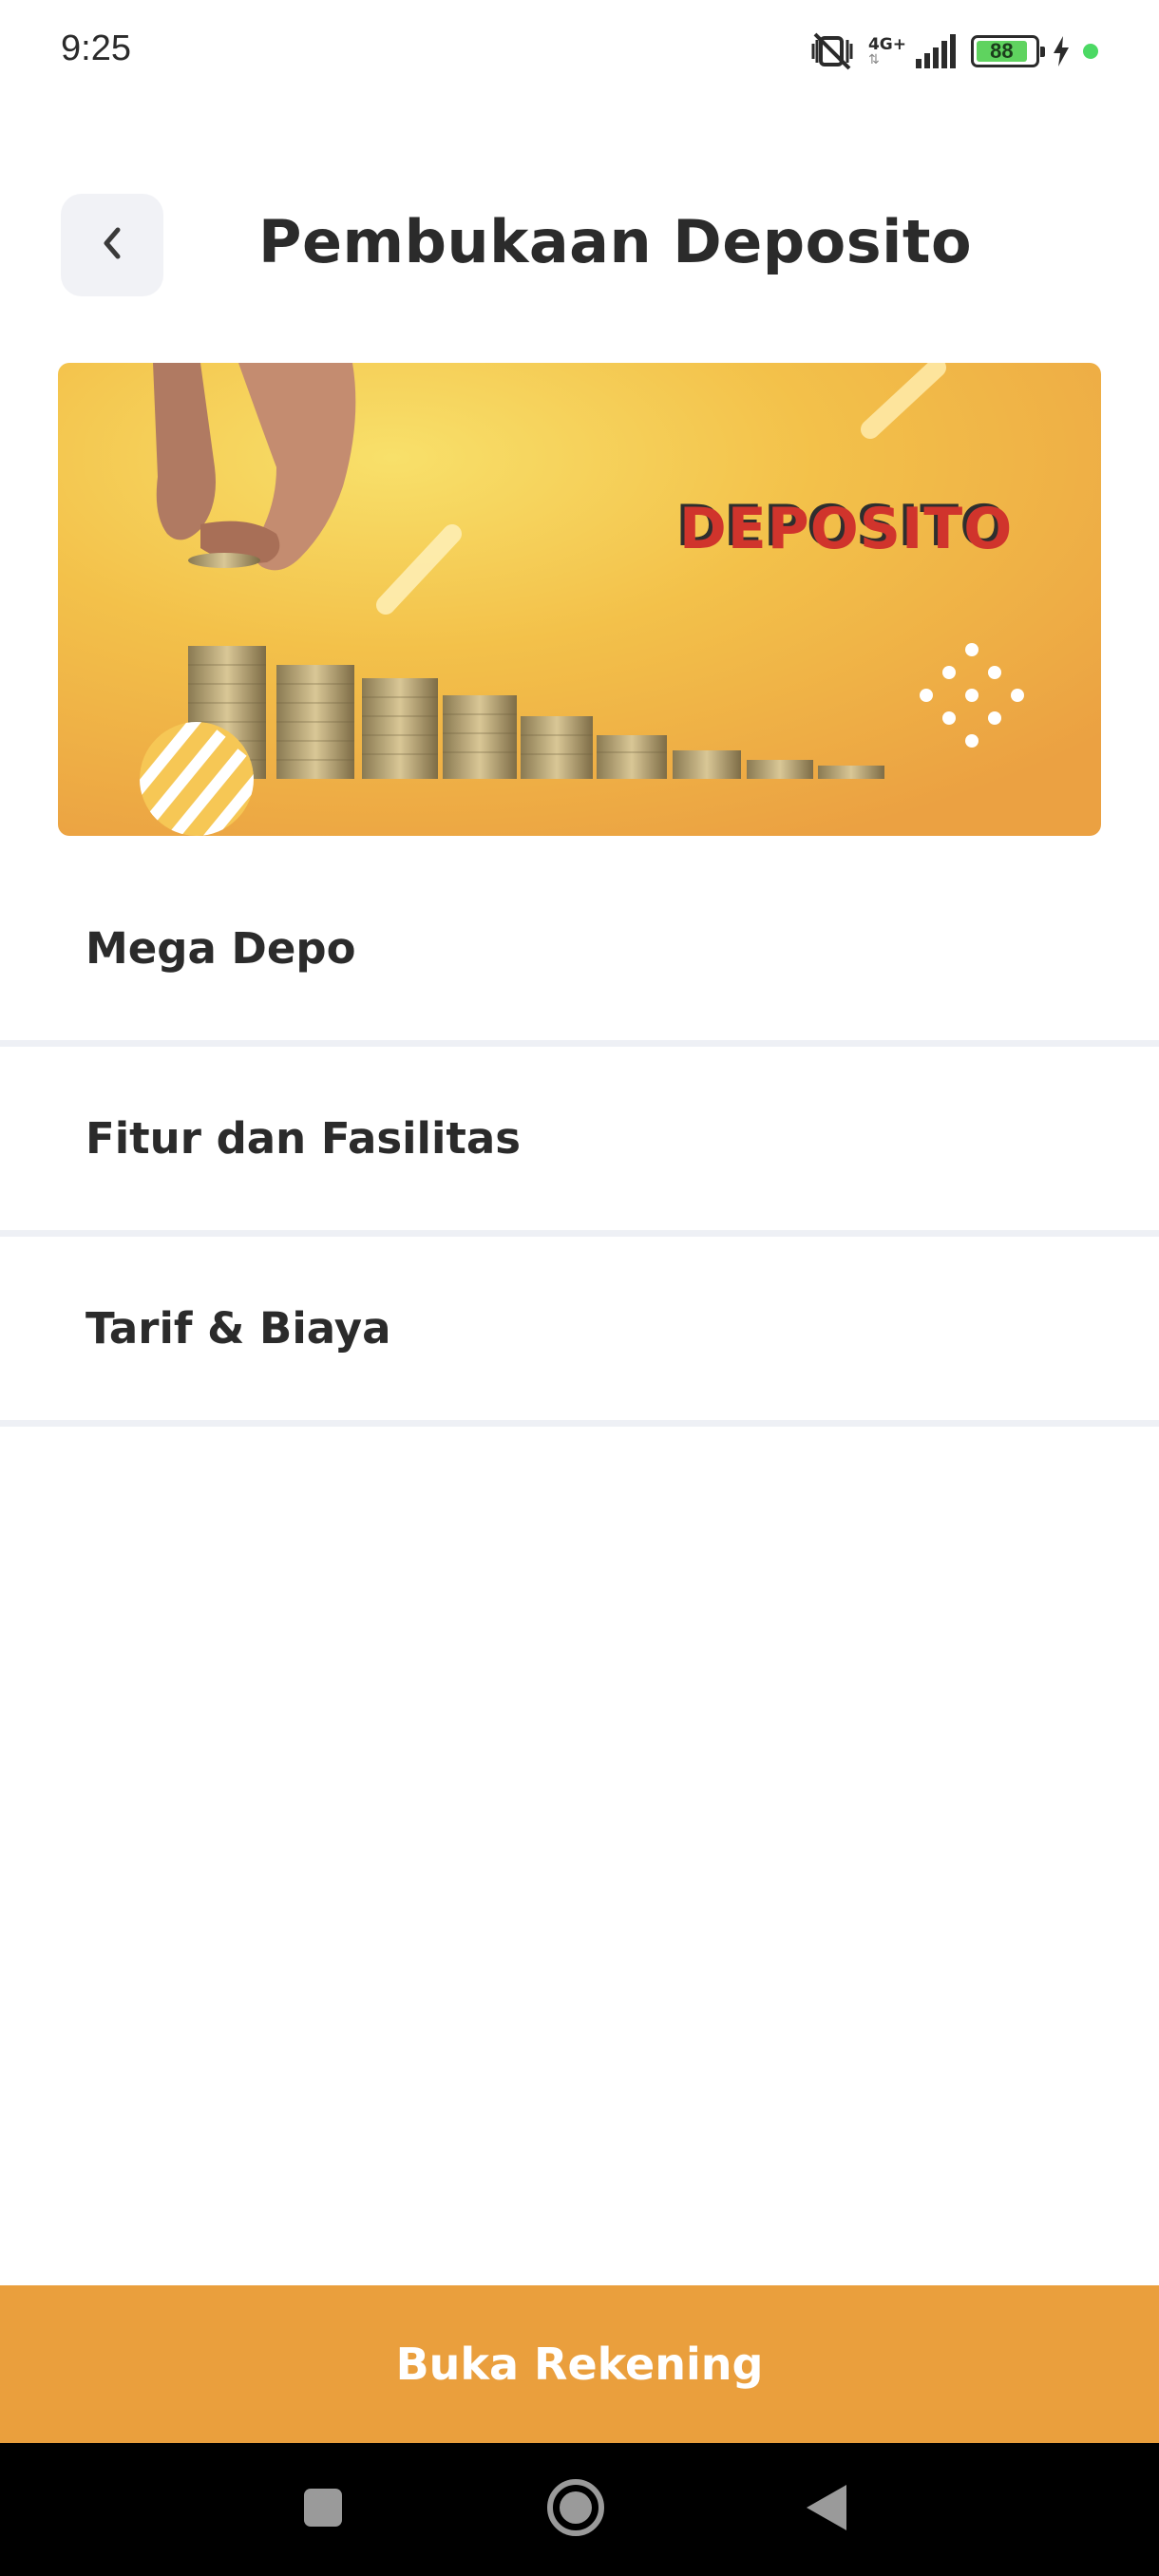  I want to click on menu-item-tarif-dan-biaya: Tarif & Biaya, so click(579, 1332).